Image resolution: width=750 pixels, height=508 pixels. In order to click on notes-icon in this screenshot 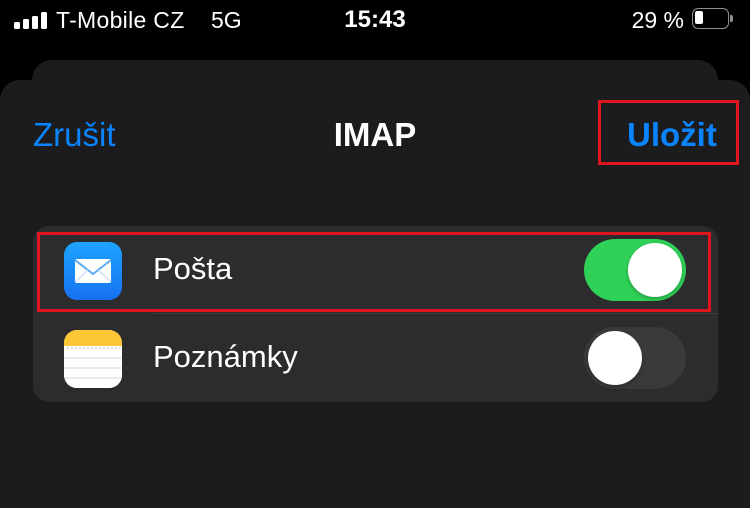, I will do `click(93, 359)`.